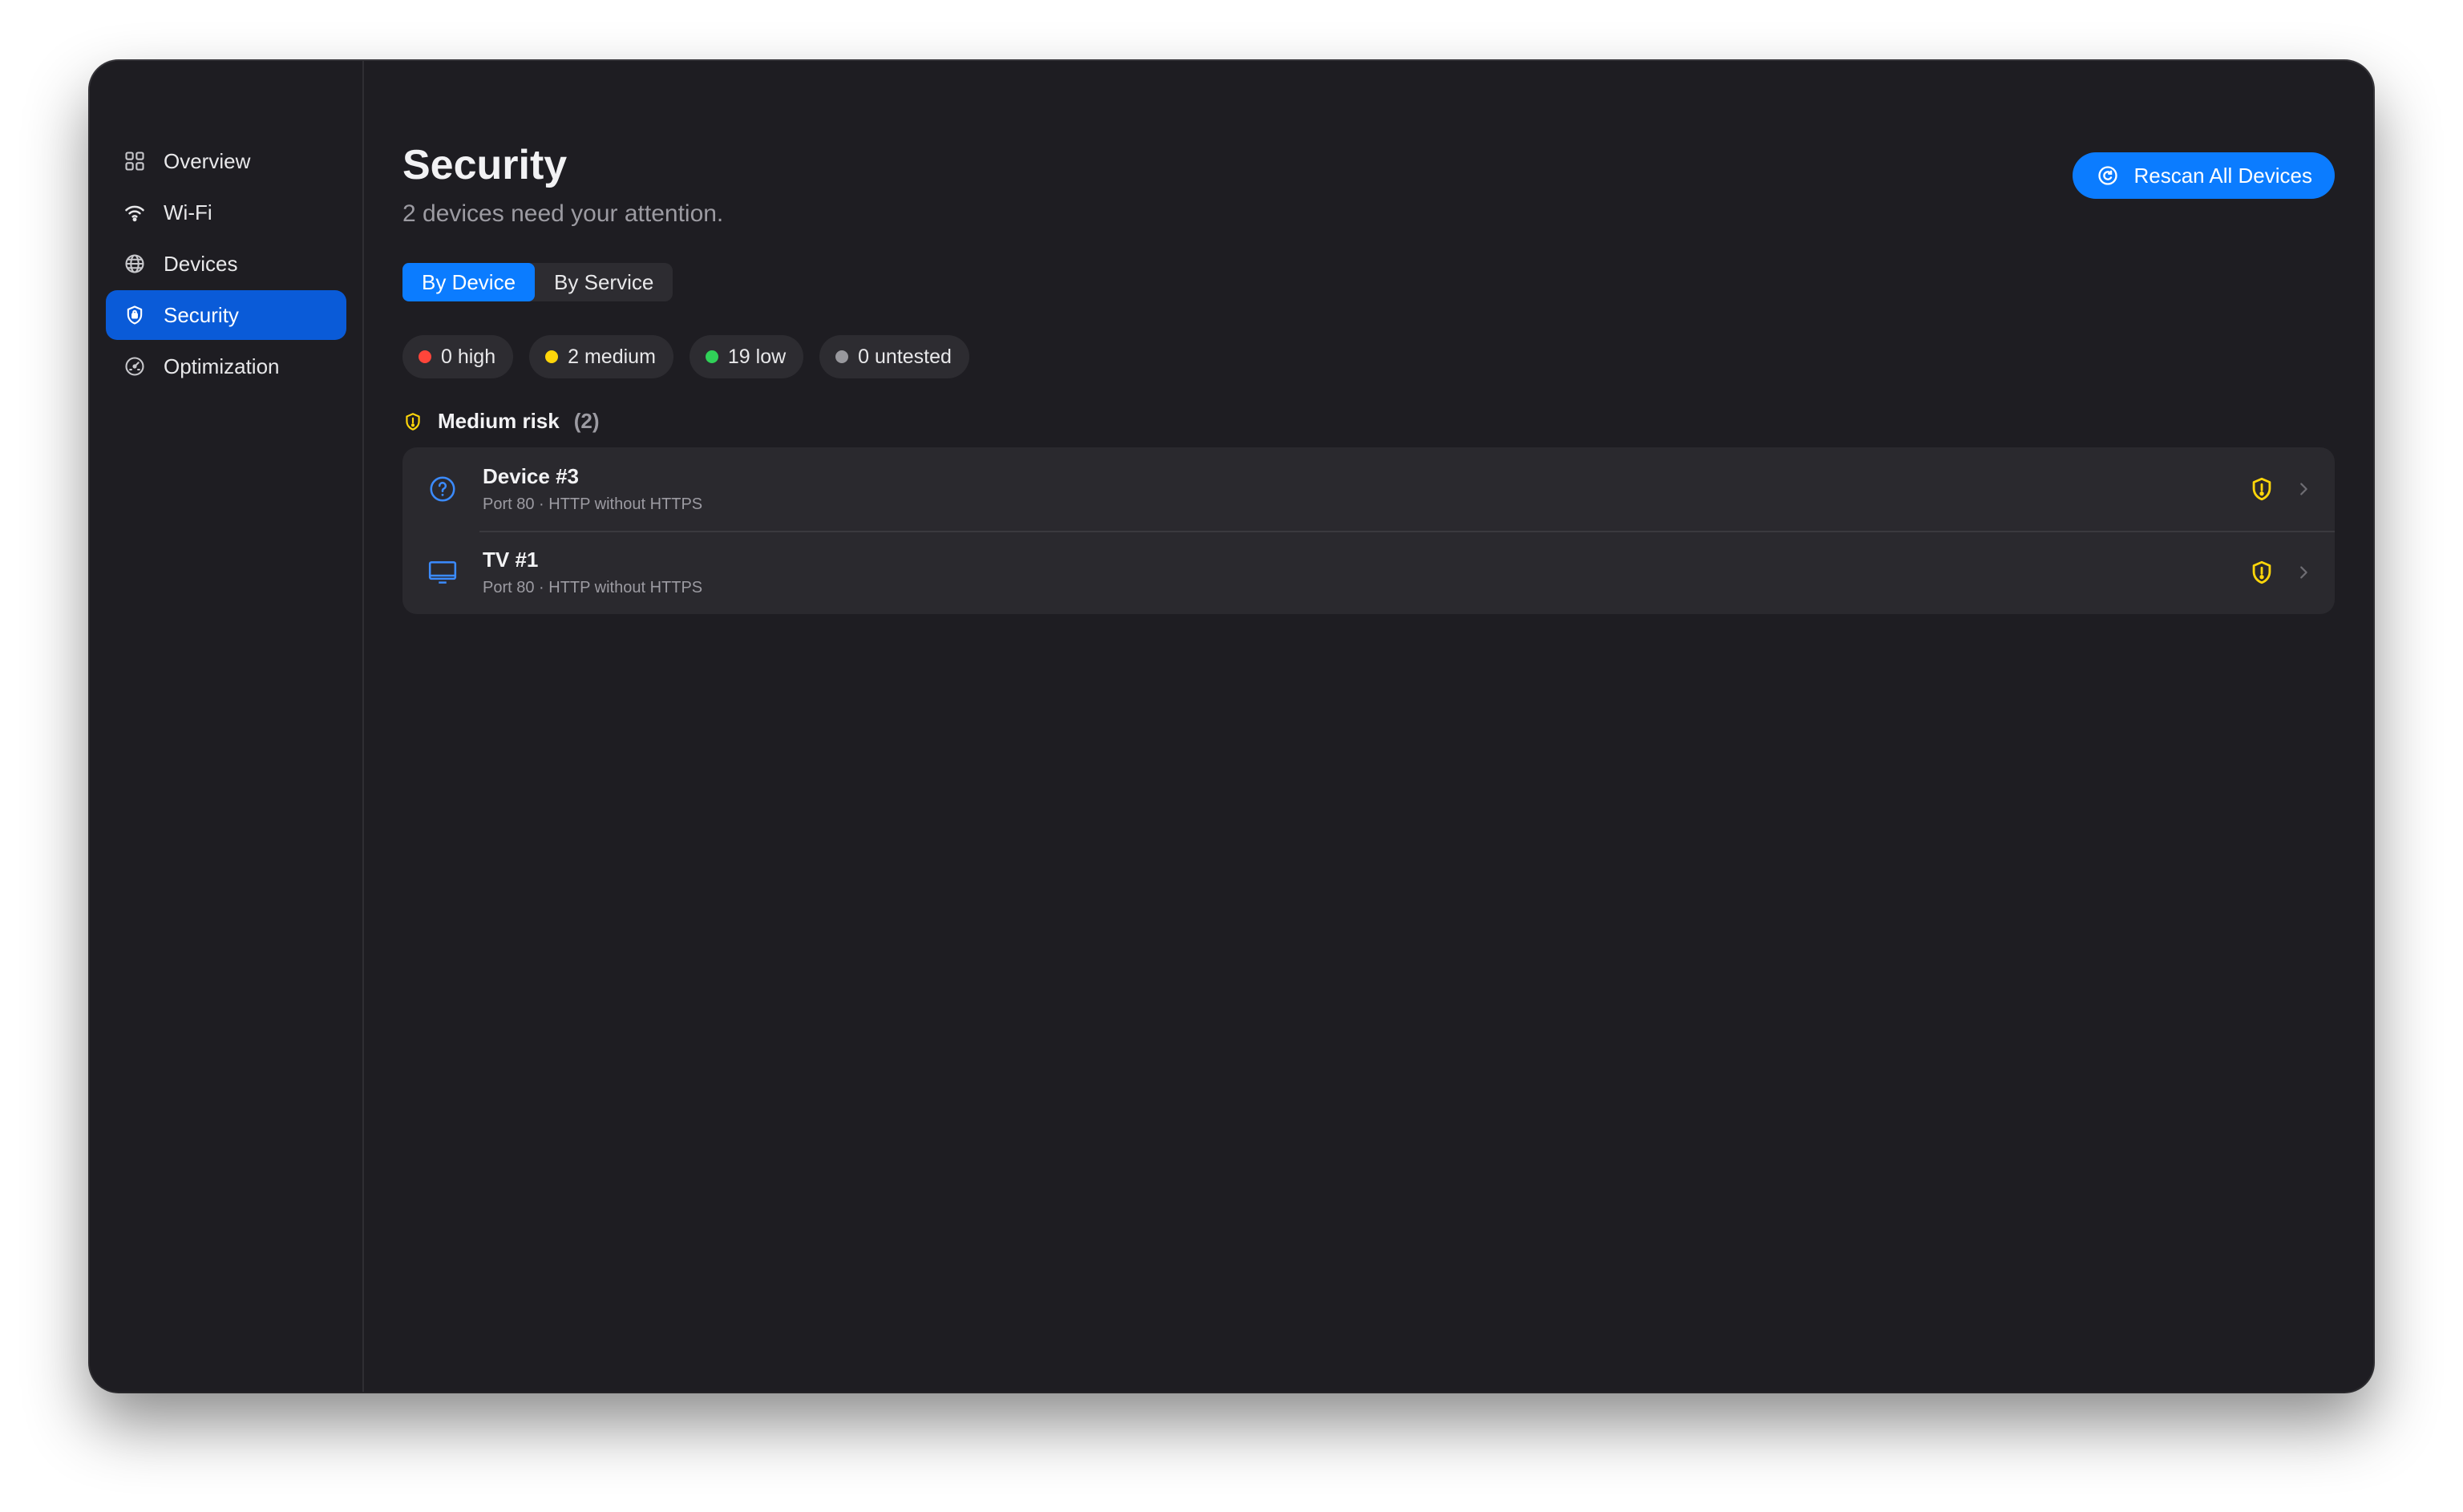 The width and height of the screenshot is (2463, 1512). What do you see at coordinates (188, 212) in the screenshot?
I see `sidebar-item-label: Wi-Fi` at bounding box center [188, 212].